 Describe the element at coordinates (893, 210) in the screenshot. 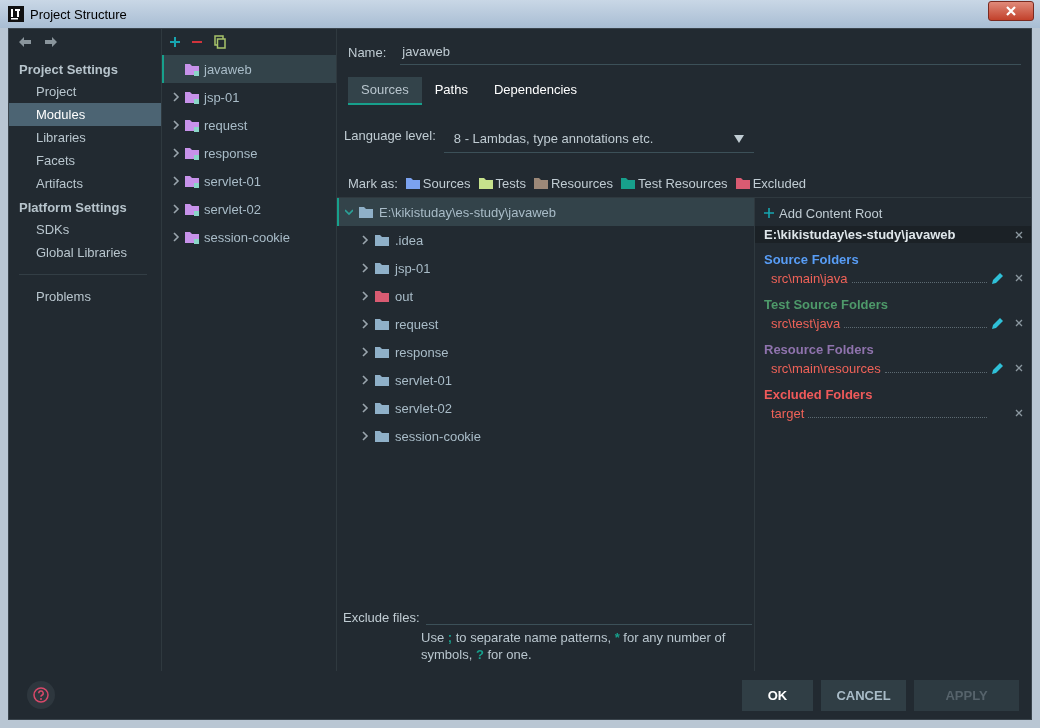

I see `add-content-root-button: Add Content Root` at that location.